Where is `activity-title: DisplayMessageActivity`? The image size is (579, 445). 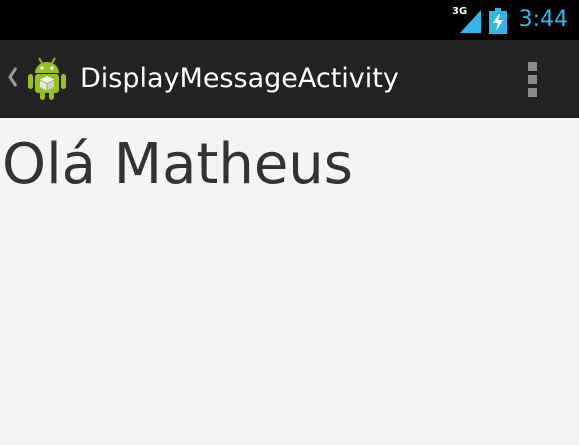 activity-title: DisplayMessageActivity is located at coordinates (239, 78).